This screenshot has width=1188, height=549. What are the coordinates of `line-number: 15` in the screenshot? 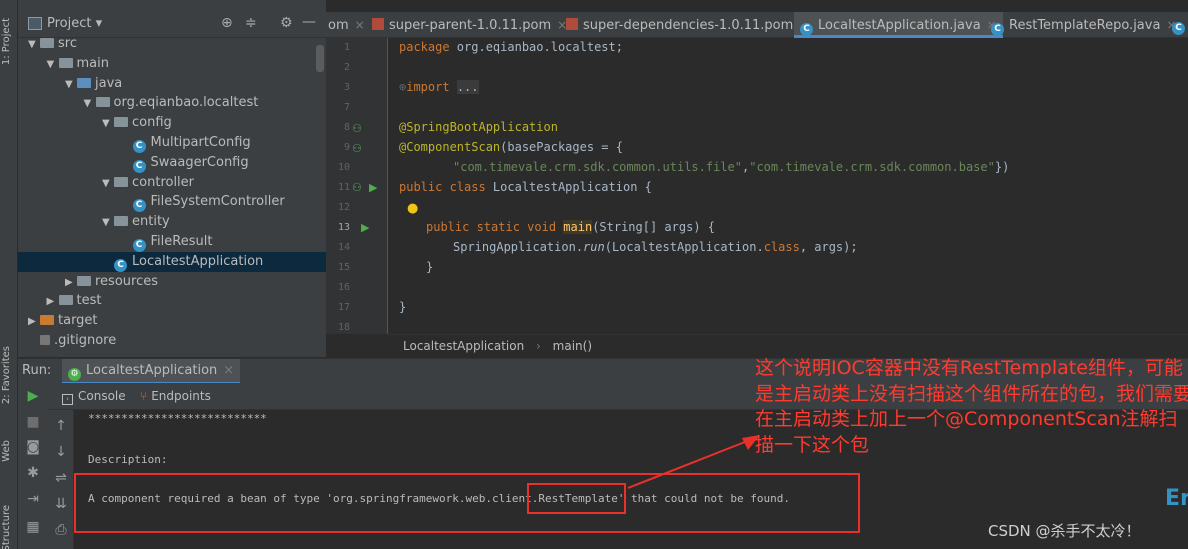 It's located at (343, 267).